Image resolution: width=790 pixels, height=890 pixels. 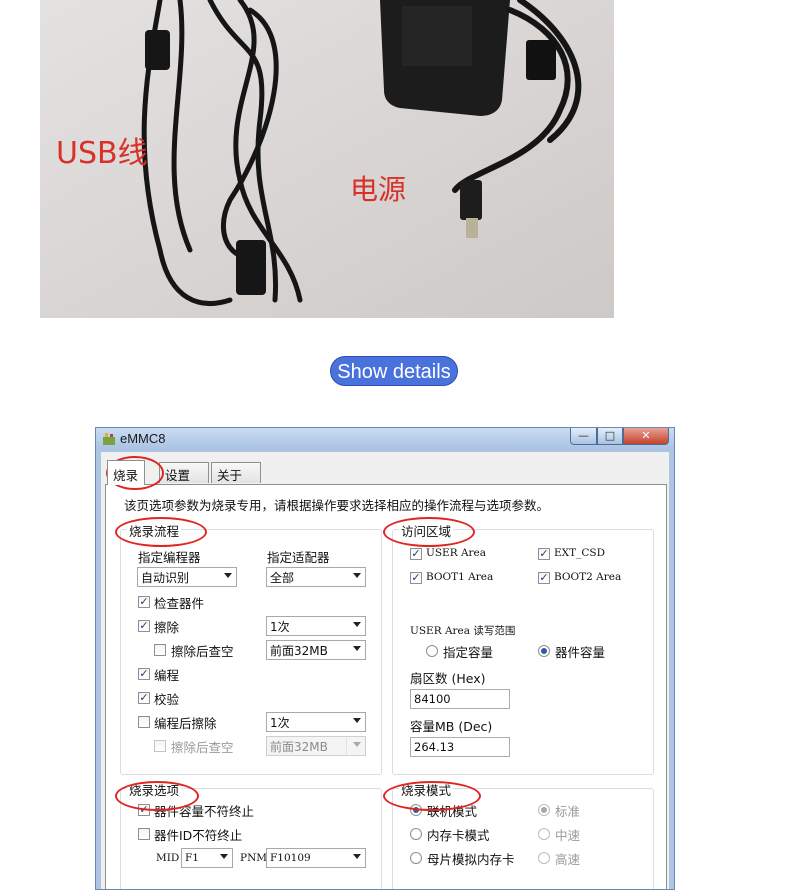 I want to click on adapter-select: 全部, so click(x=316, y=577).